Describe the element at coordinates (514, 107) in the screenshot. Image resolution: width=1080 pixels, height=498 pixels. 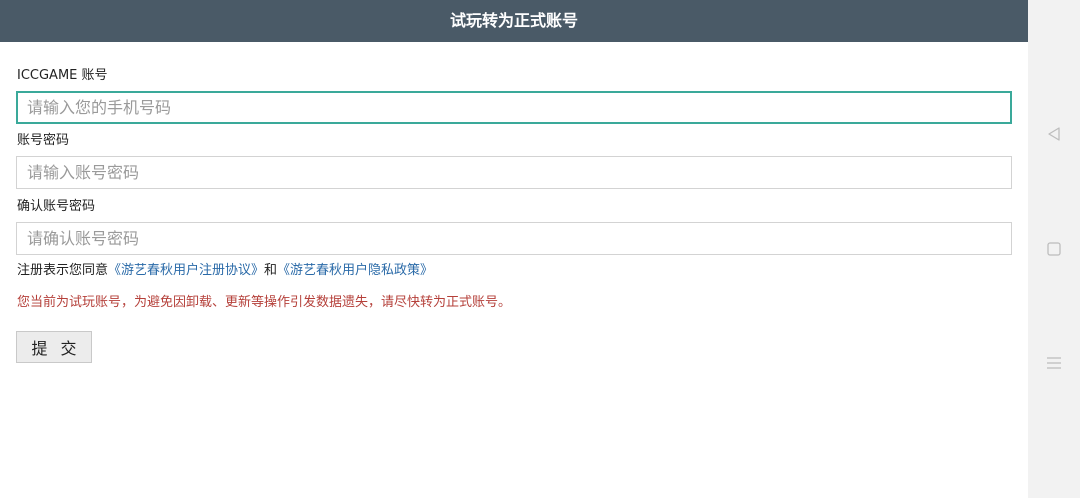
I see `phone-number-input` at that location.